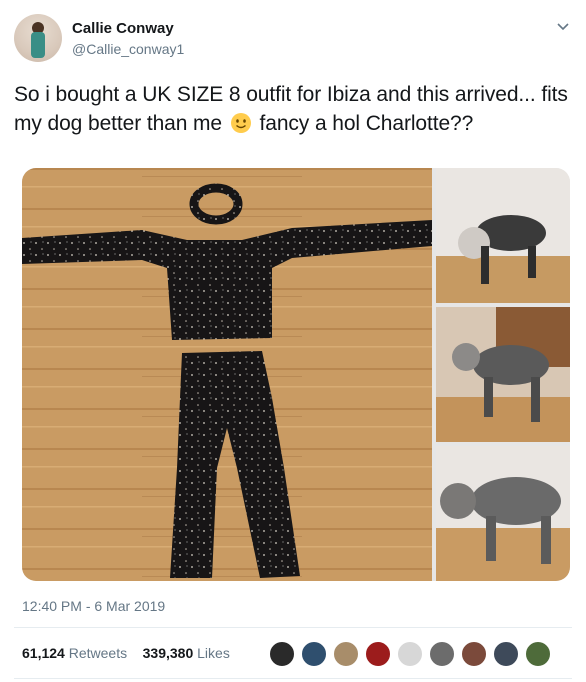  Describe the element at coordinates (366, 123) in the screenshot. I see `tweet-text-part2: fancy a hol Charlotte??` at that location.